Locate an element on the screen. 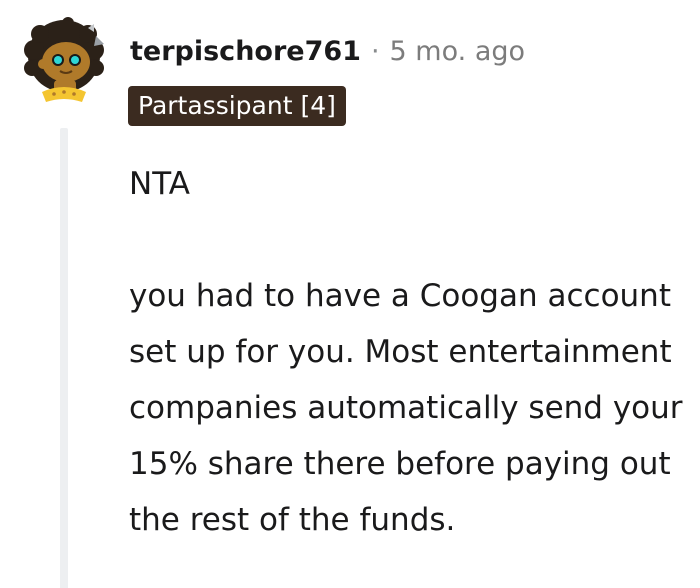 The image size is (700, 588). thread-line is located at coordinates (64, 358).